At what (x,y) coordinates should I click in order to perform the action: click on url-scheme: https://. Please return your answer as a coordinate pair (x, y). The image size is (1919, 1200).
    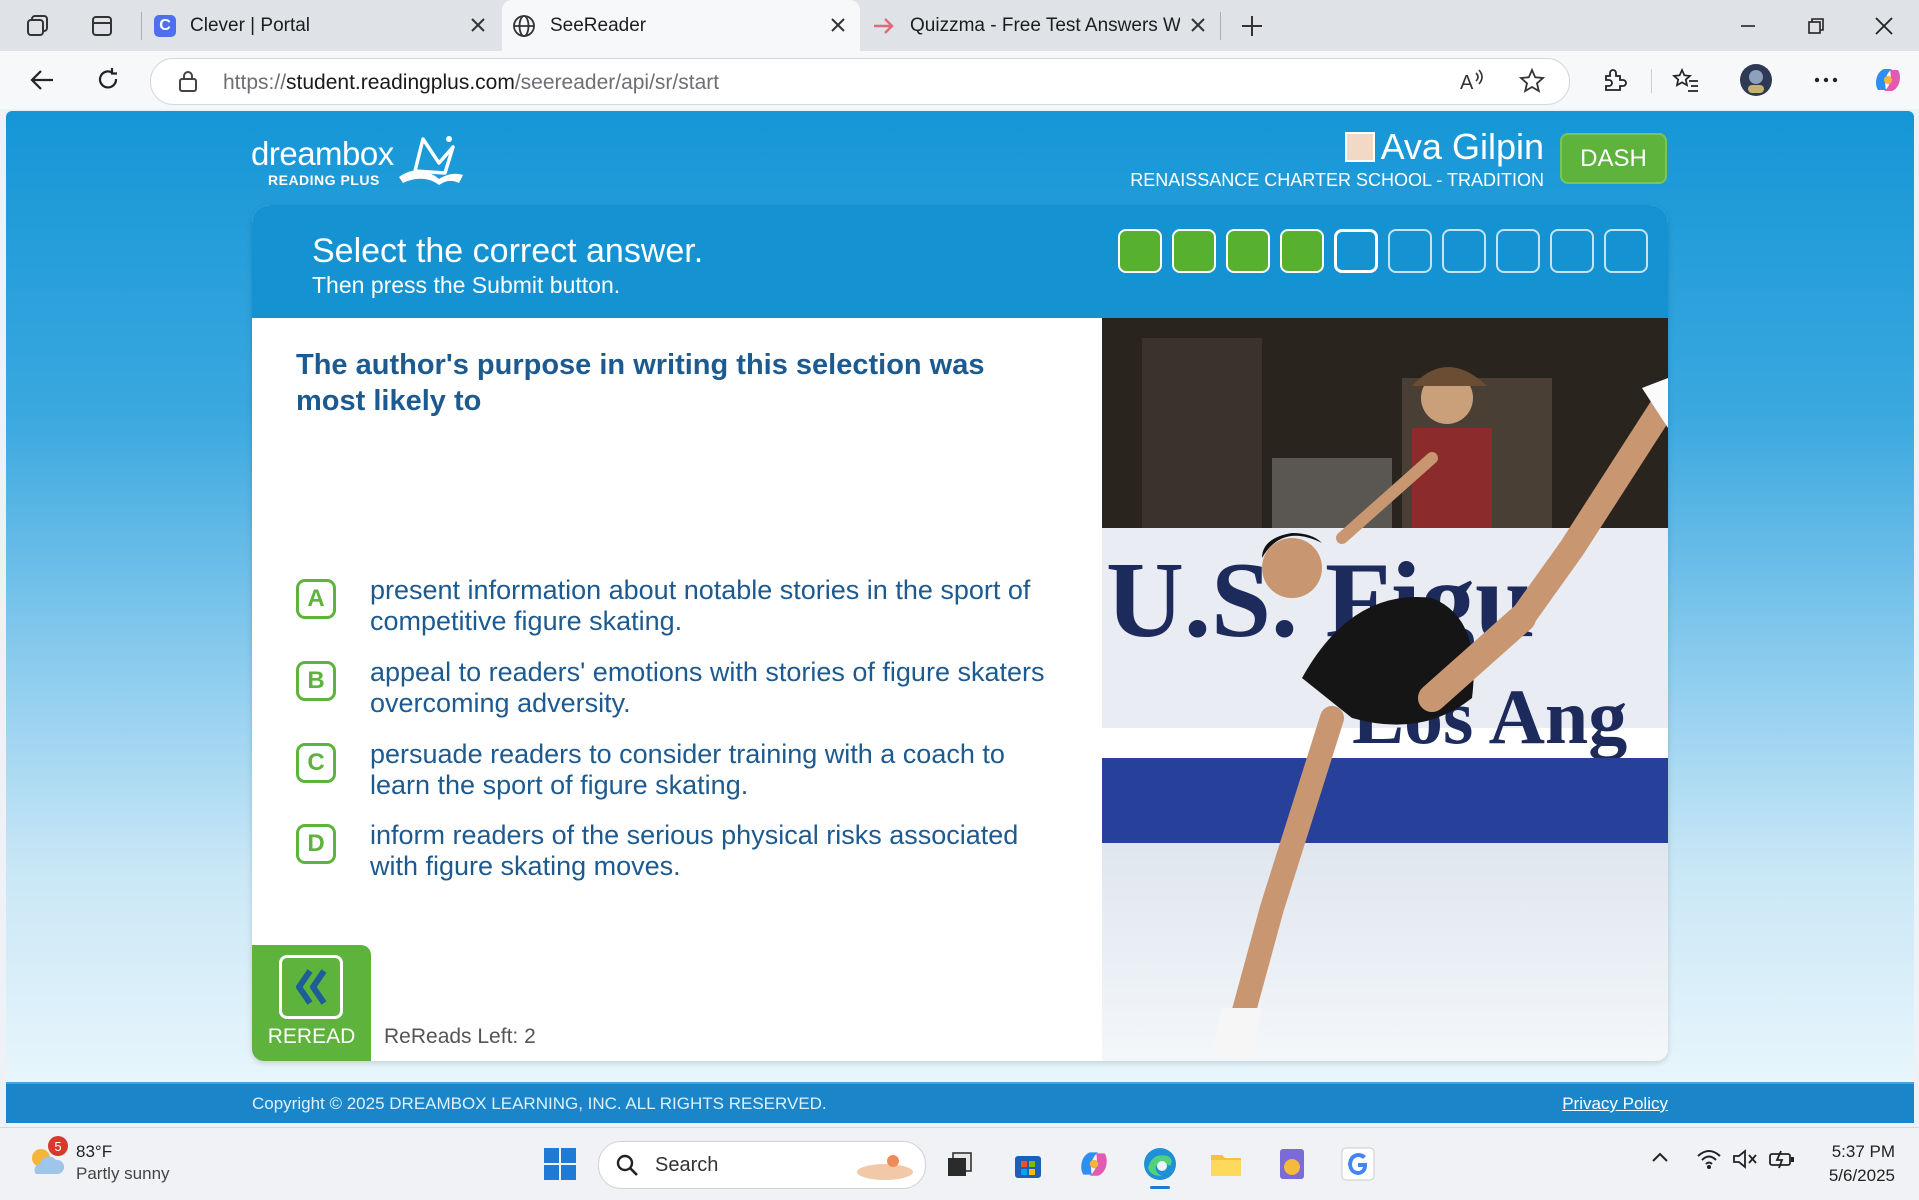
    Looking at the image, I should click on (255, 82).